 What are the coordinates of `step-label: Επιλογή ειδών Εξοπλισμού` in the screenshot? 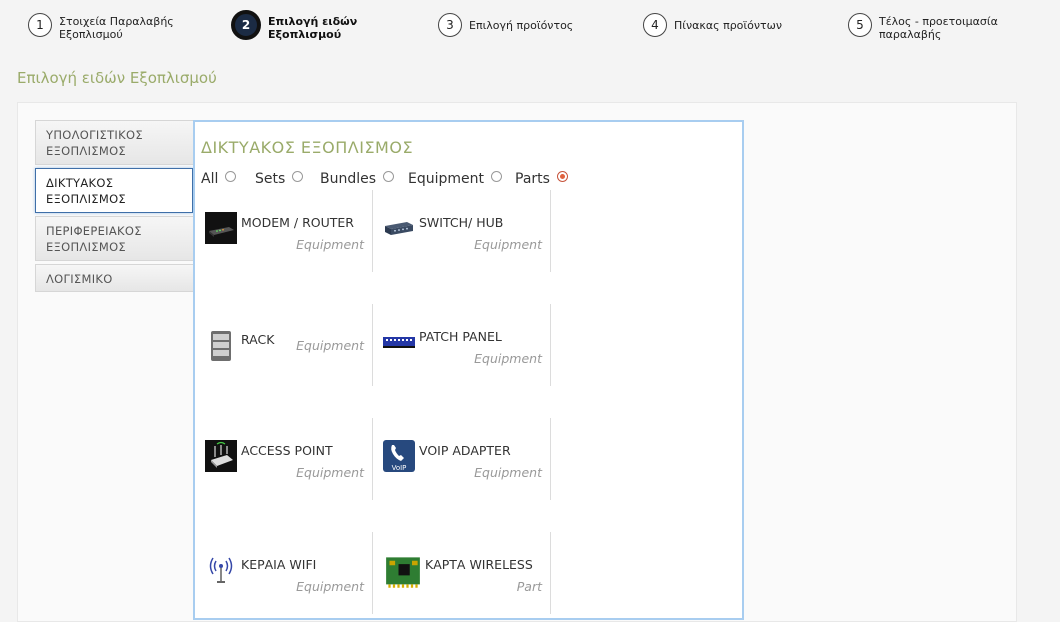 It's located at (313, 28).